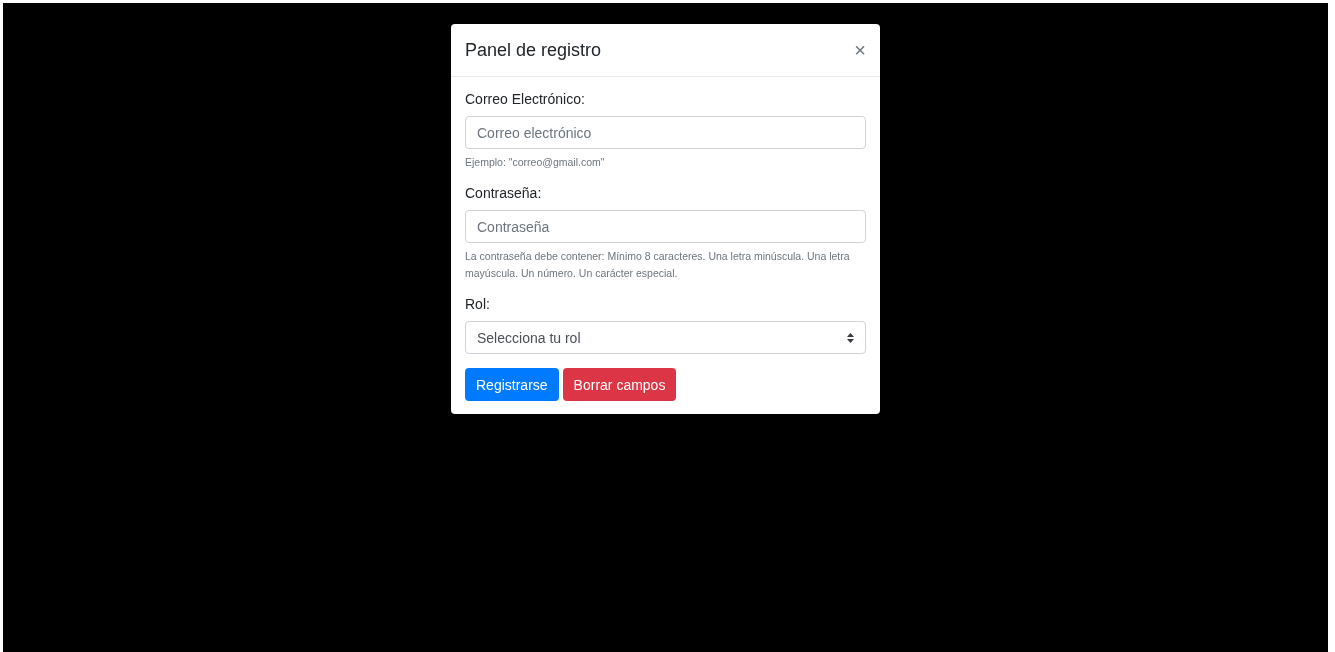  I want to click on role-select: Selecciona tu rol, so click(665, 337).